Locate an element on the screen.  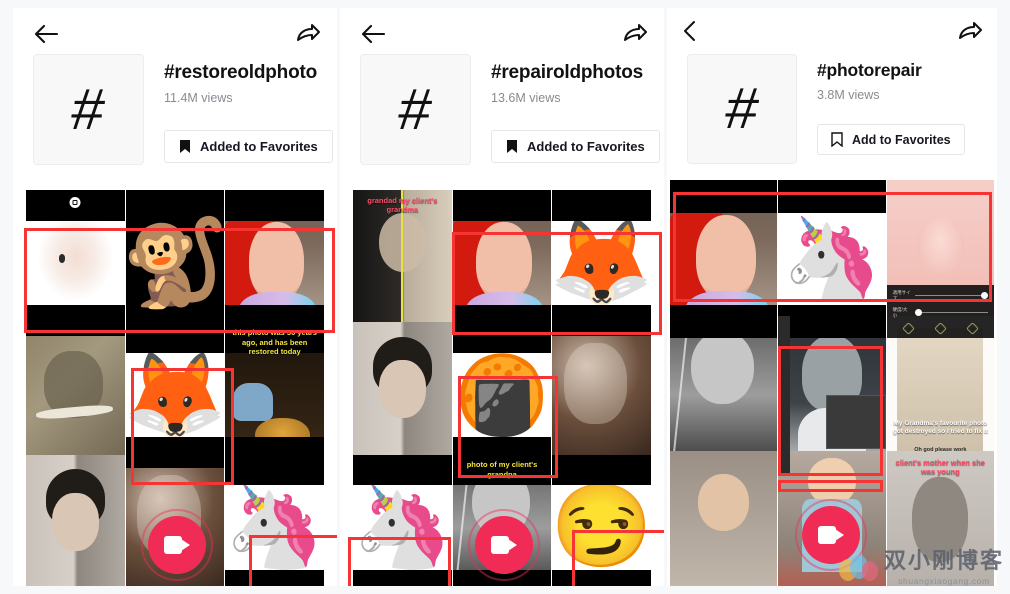
photoshop-layers-panel is located at coordinates (855, 421).